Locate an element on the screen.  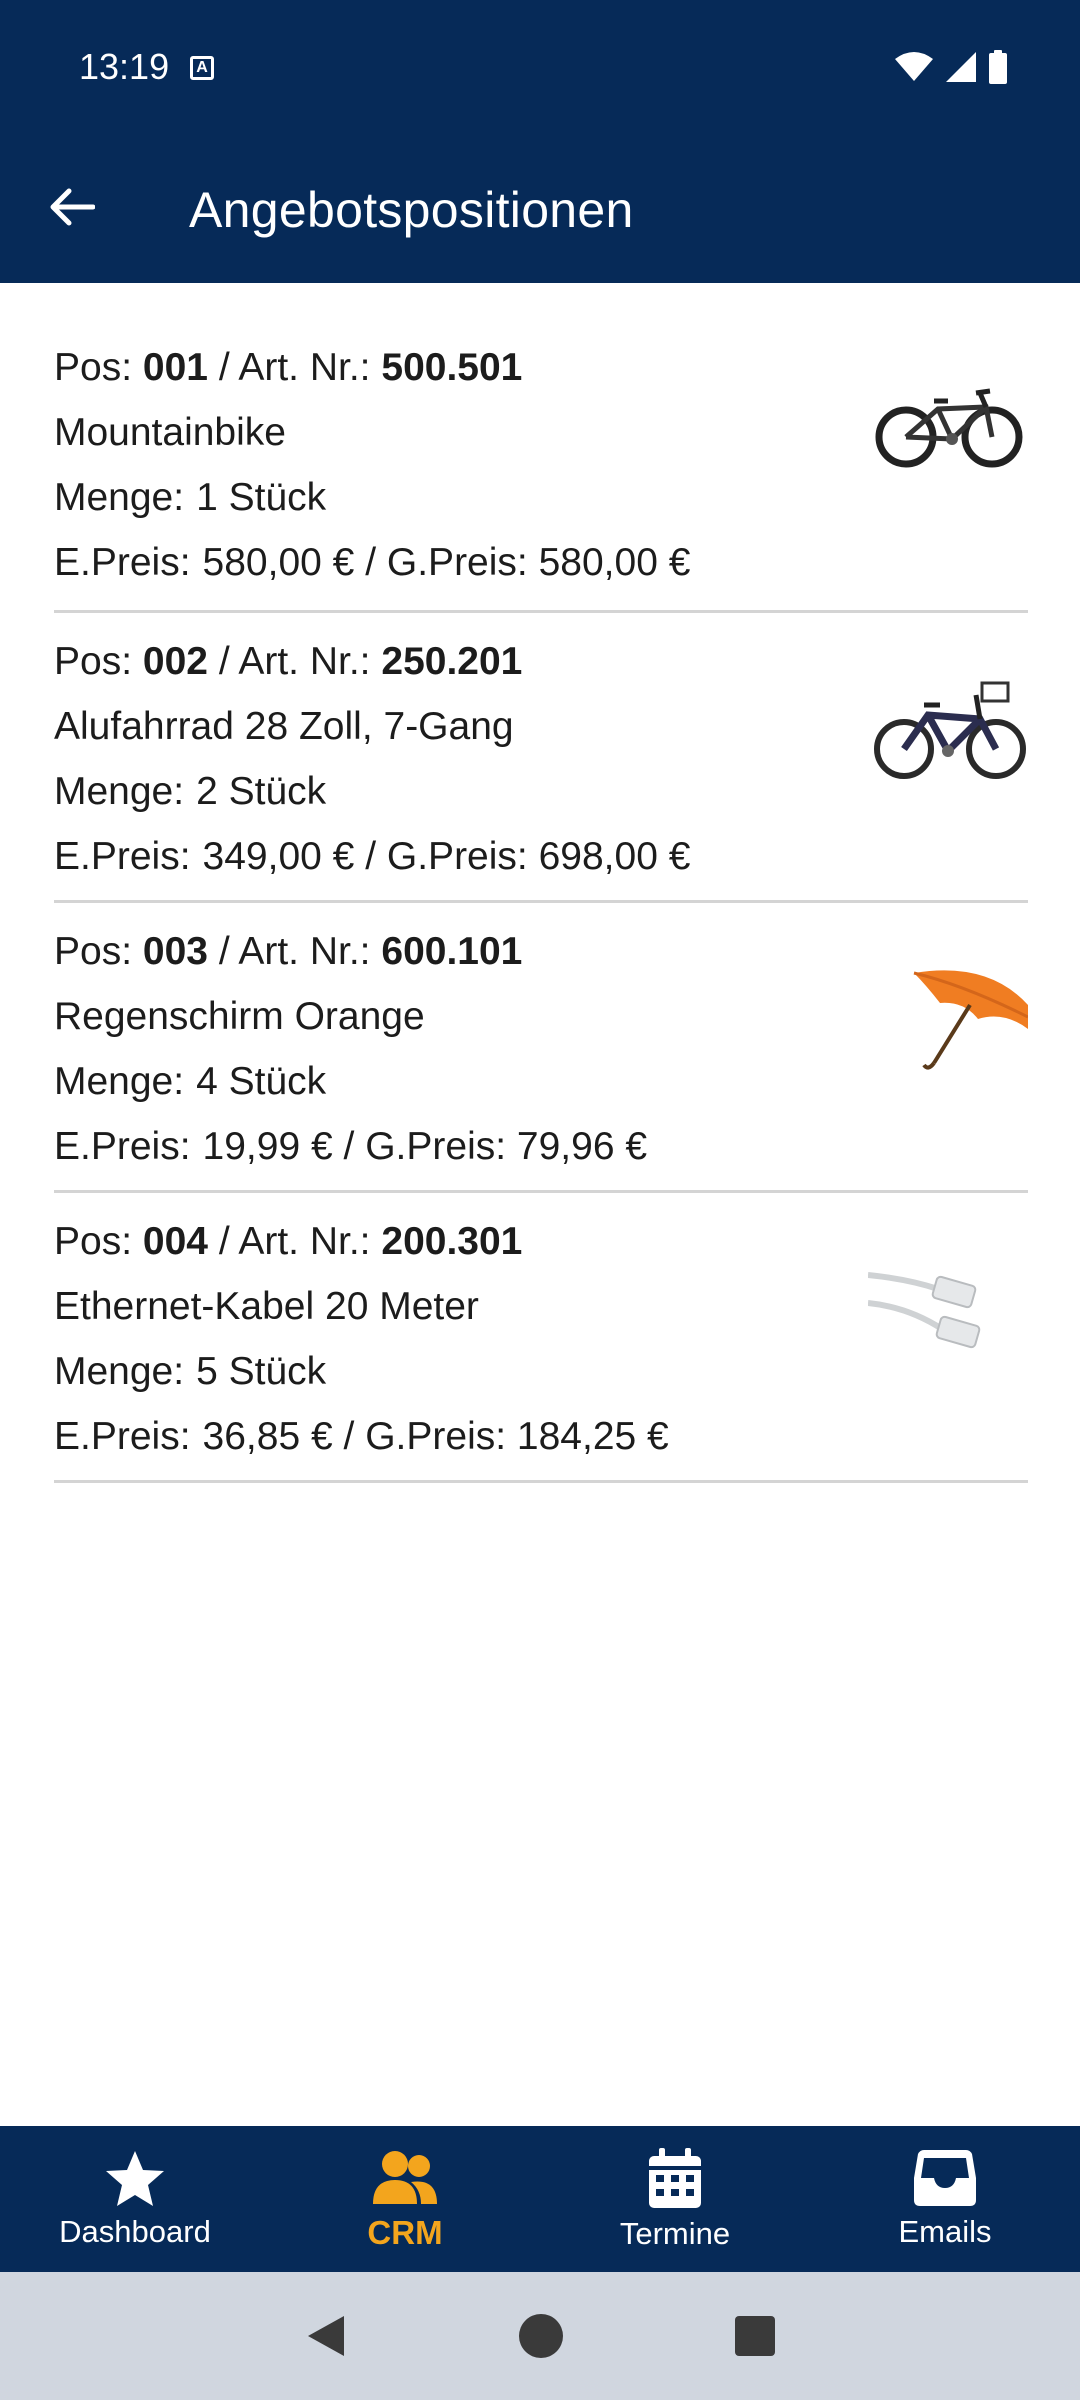
quantity-line: Menge: 4 Stück is located at coordinates (190, 1081).